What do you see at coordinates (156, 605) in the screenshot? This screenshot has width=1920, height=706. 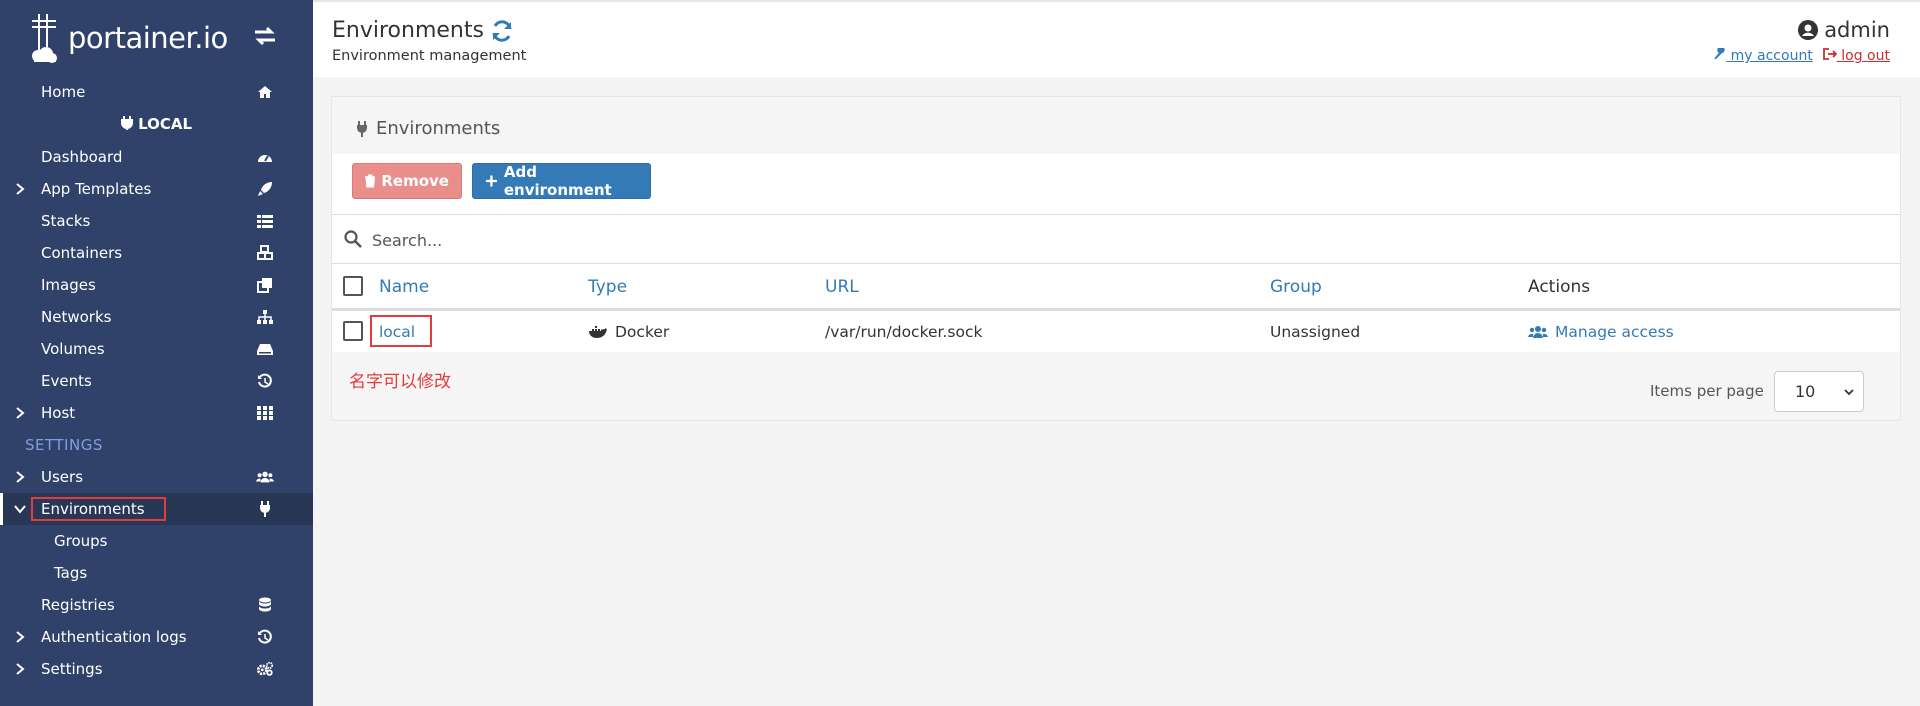 I see `sidebar-item-registries: Registries` at bounding box center [156, 605].